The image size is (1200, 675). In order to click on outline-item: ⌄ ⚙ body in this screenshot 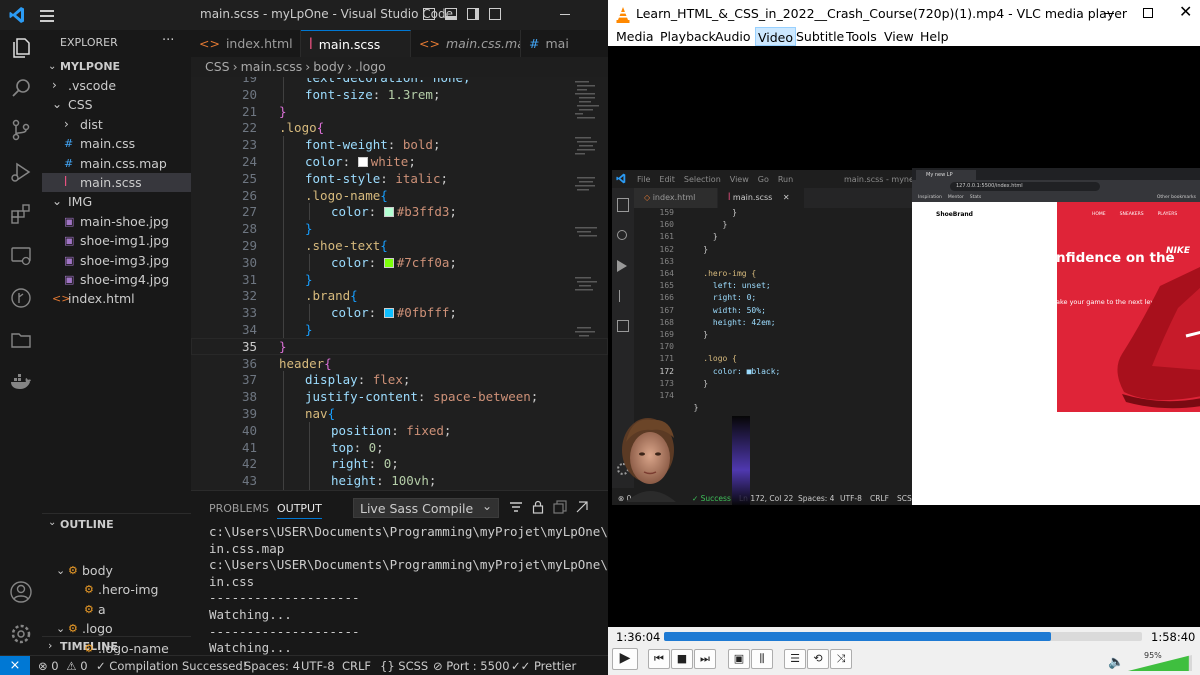, I will do `click(116, 570)`.